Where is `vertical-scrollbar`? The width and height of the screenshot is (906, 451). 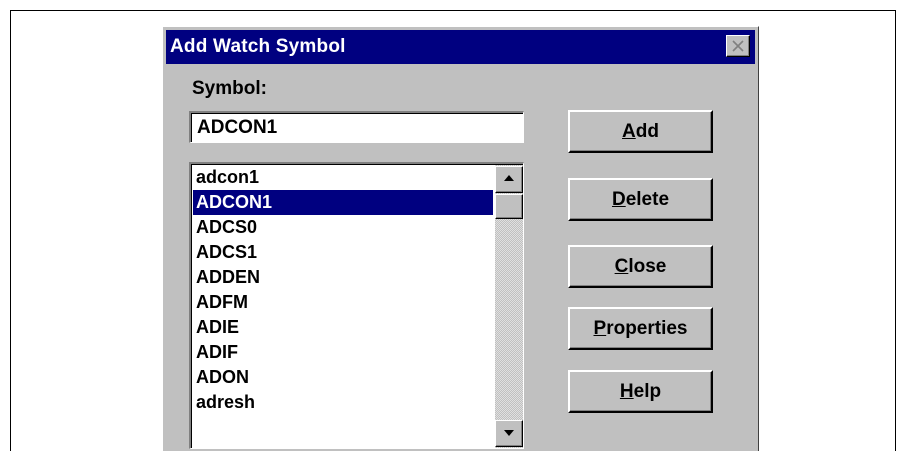
vertical-scrollbar is located at coordinates (509, 306).